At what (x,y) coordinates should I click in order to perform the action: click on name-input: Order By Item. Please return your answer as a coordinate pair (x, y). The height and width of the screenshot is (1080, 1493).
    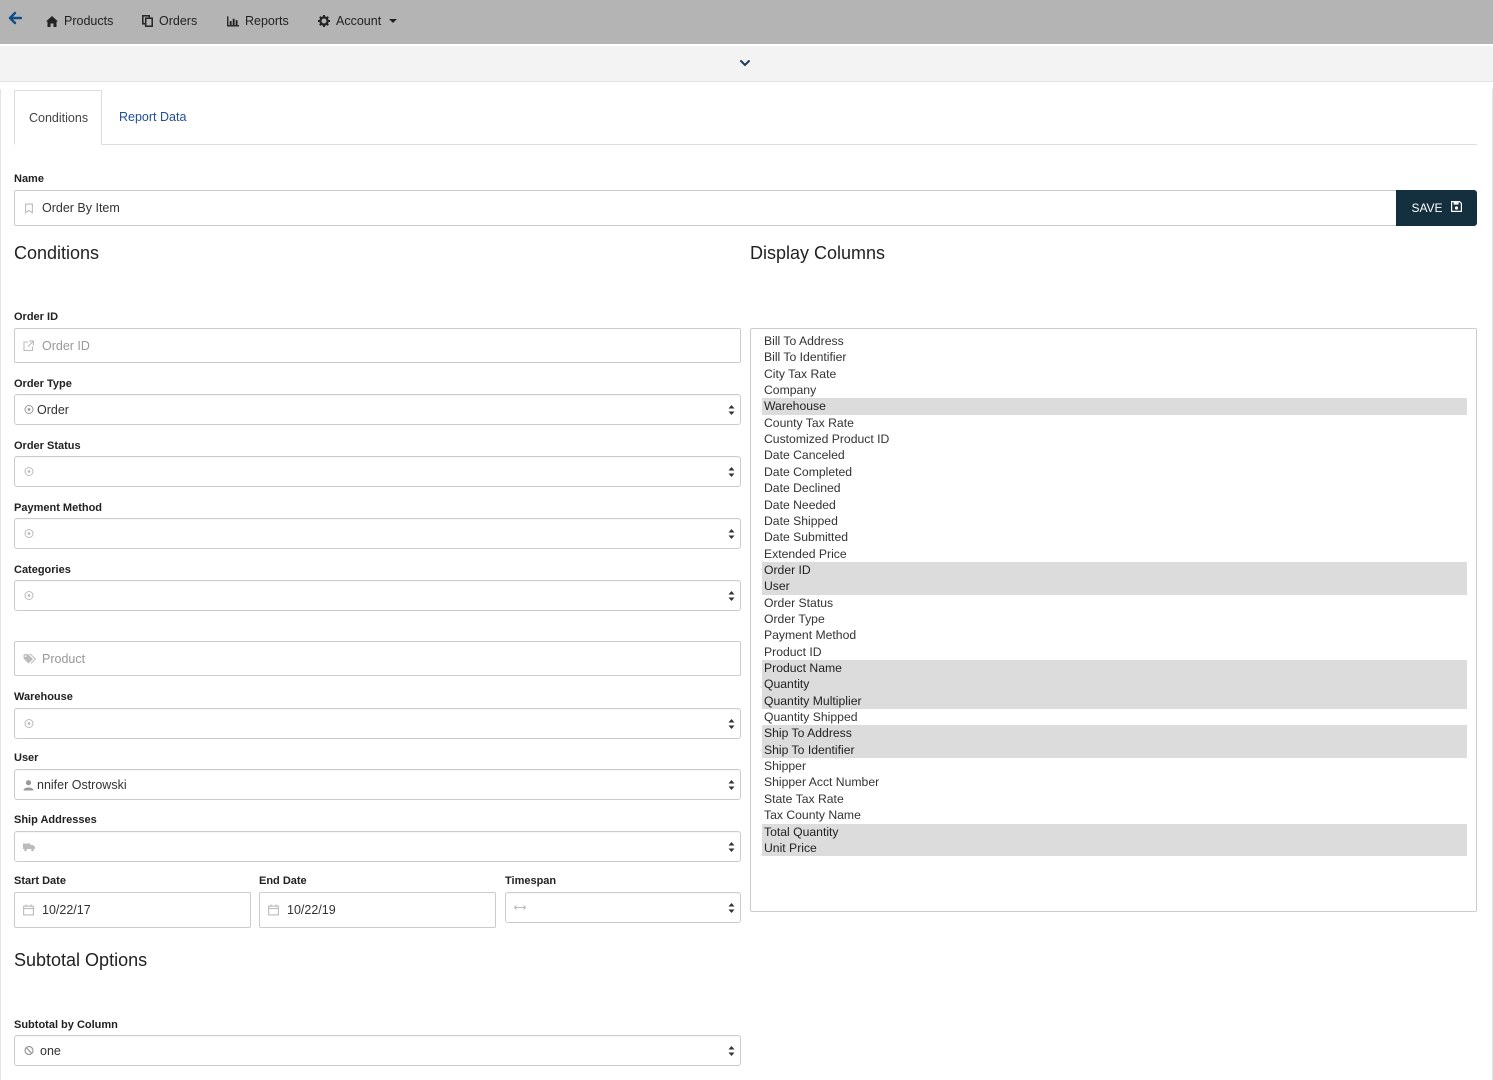
    Looking at the image, I should click on (705, 208).